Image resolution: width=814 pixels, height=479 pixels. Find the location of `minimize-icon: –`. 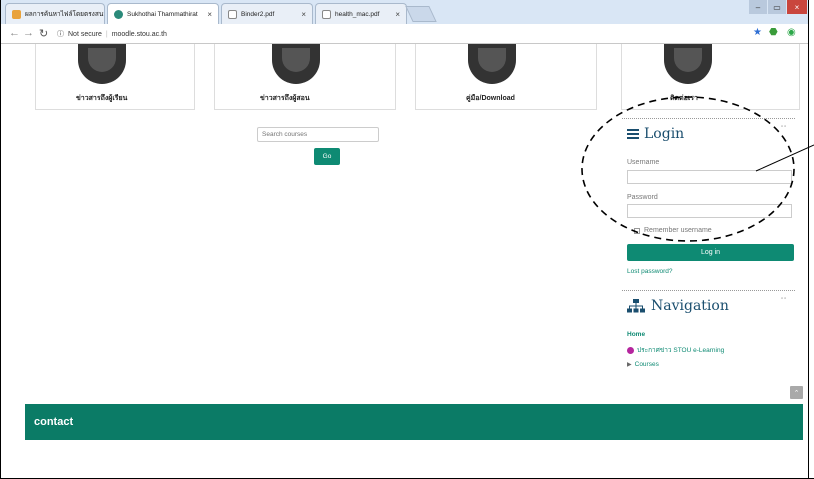

minimize-icon: – is located at coordinates (758, 7).